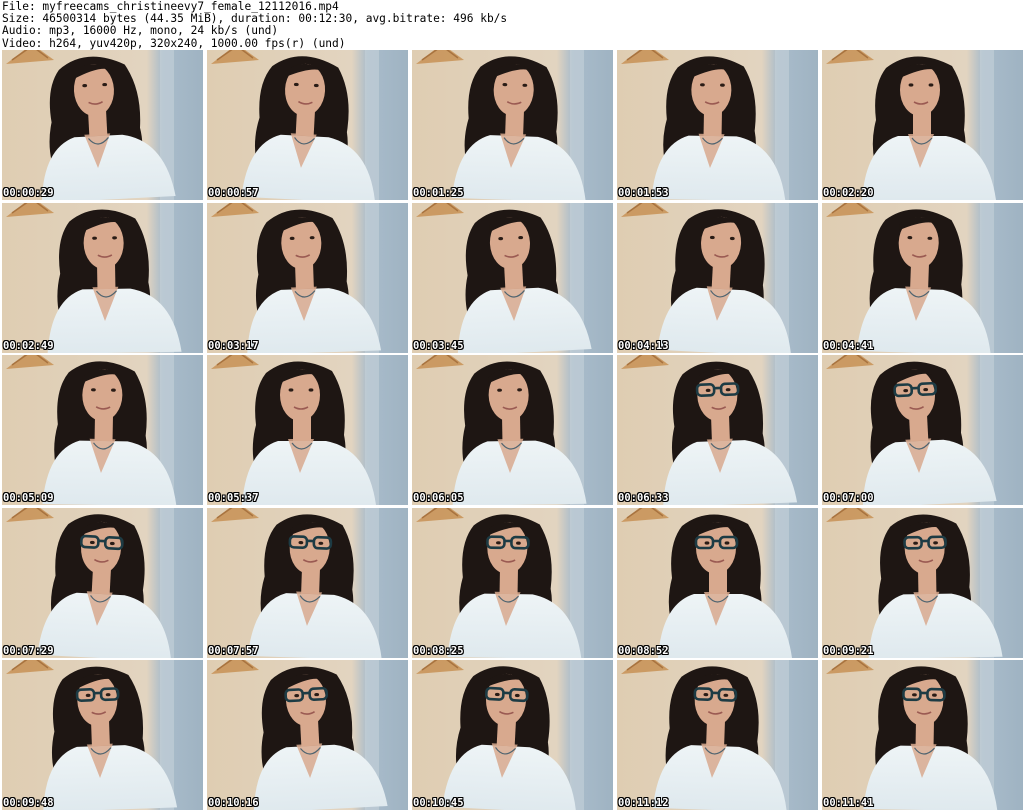  I want to click on video-thumbnail: 00:03:17, so click(307, 277).